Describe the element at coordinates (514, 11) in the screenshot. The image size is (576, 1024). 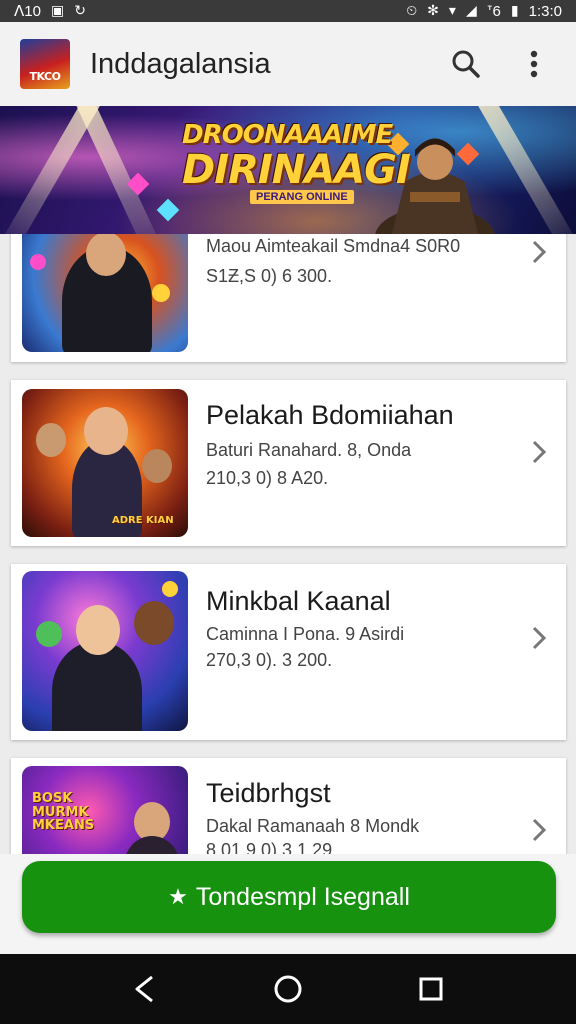
I see `battery-icon: ▮` at that location.